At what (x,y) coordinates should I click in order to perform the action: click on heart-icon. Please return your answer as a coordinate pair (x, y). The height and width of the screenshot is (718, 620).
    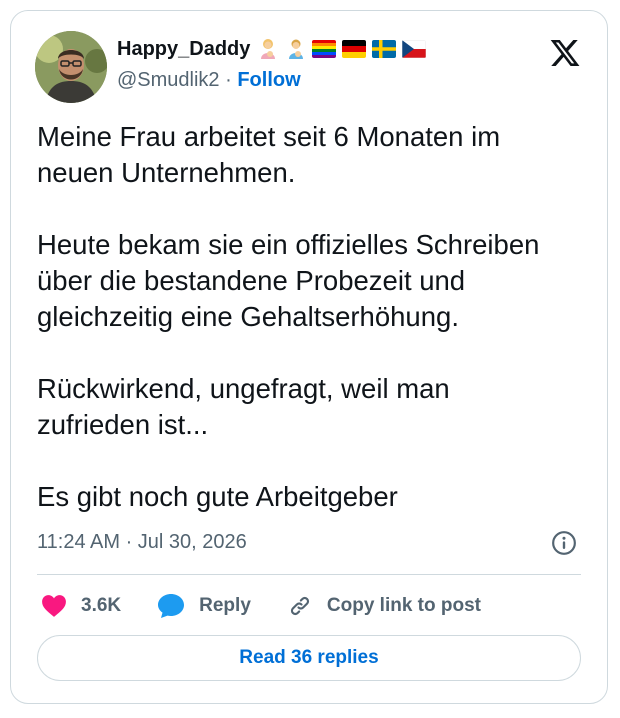
    Looking at the image, I should click on (54, 606).